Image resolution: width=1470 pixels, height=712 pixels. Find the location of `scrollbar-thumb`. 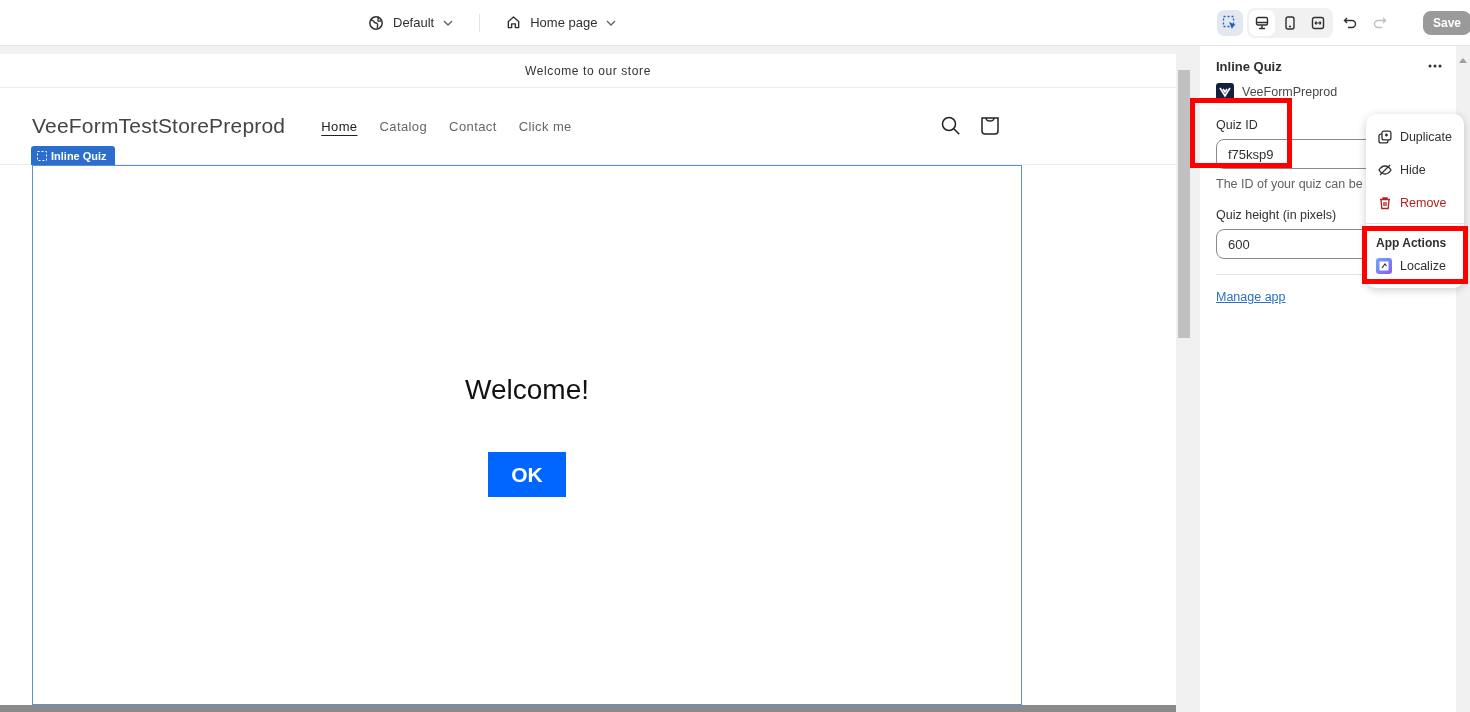

scrollbar-thumb is located at coordinates (1184, 204).